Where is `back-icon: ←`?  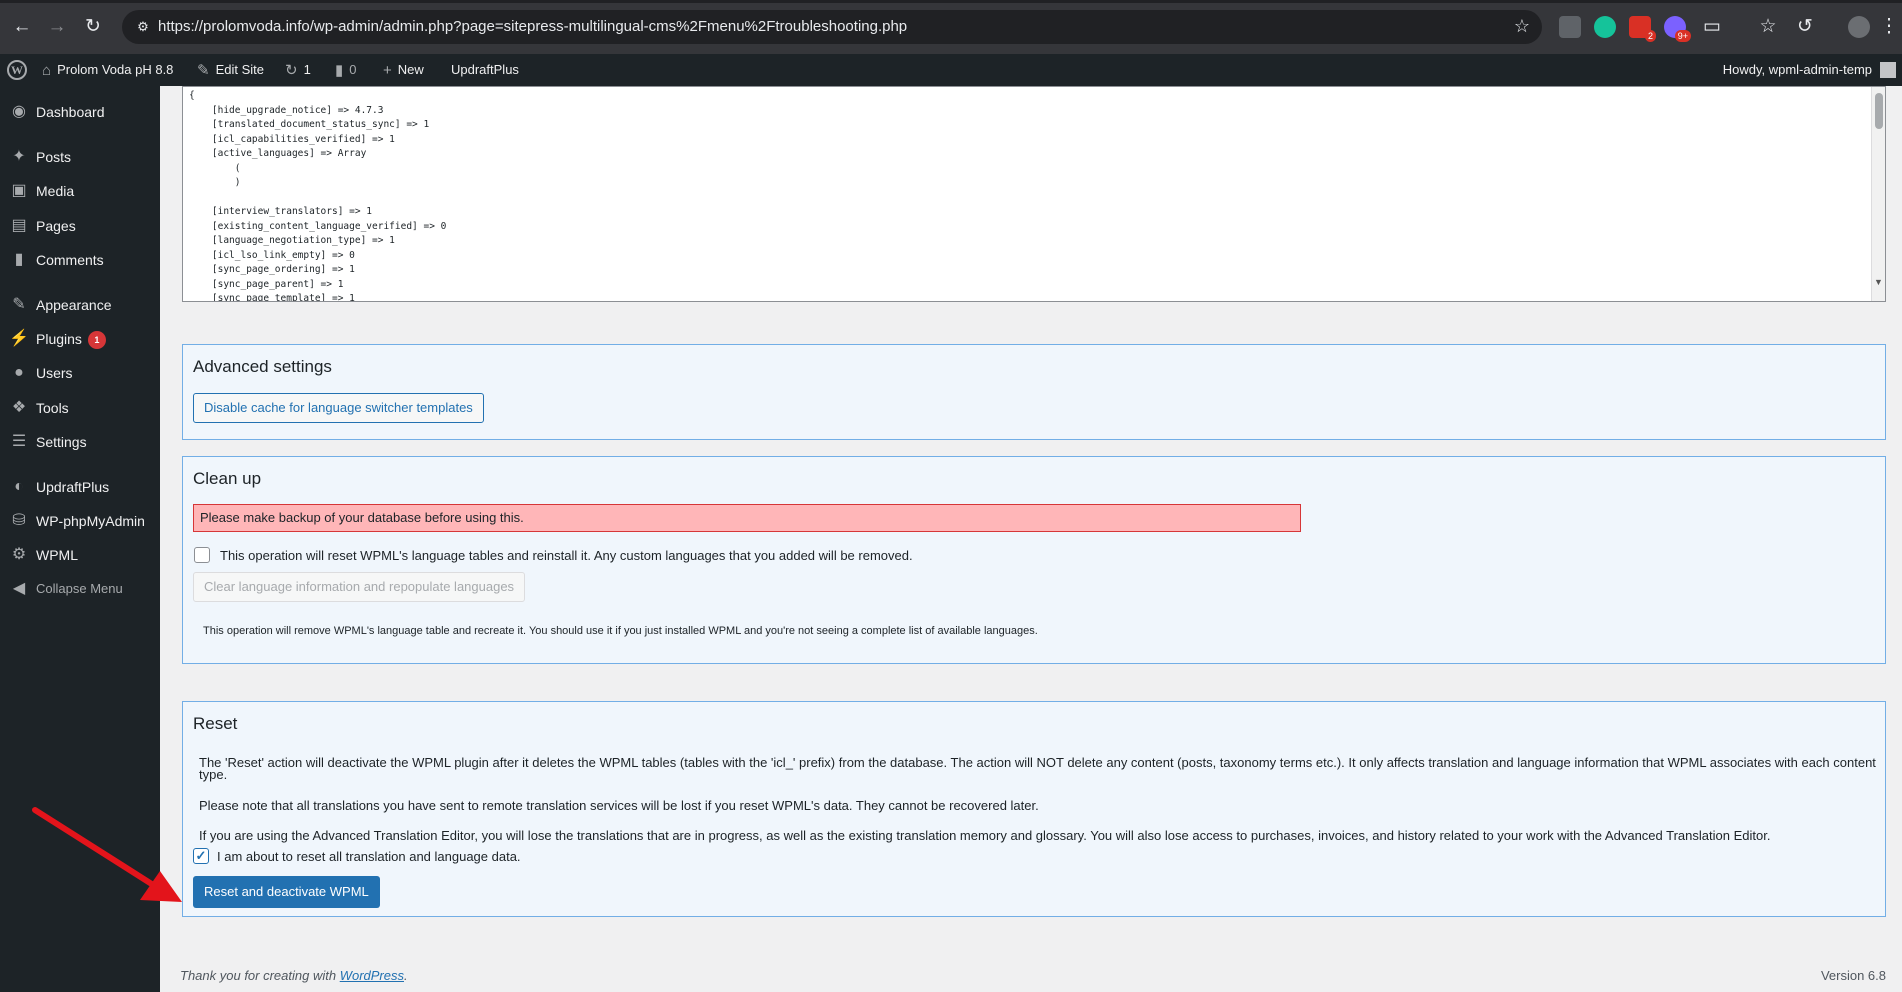
back-icon: ← is located at coordinates (22, 27).